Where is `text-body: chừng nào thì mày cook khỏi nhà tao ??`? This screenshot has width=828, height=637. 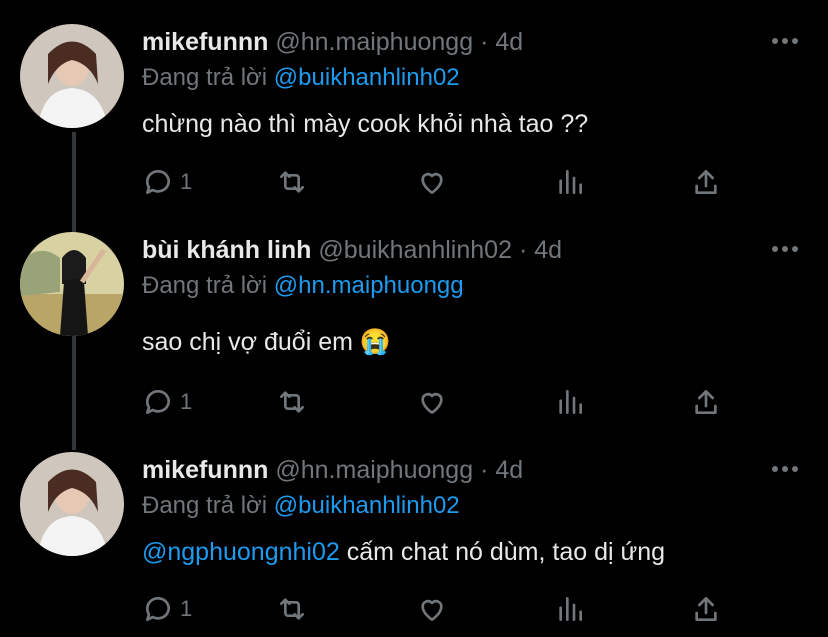 text-body: chừng nào thì mày cook khỏi nhà tao ?? is located at coordinates (365, 124).